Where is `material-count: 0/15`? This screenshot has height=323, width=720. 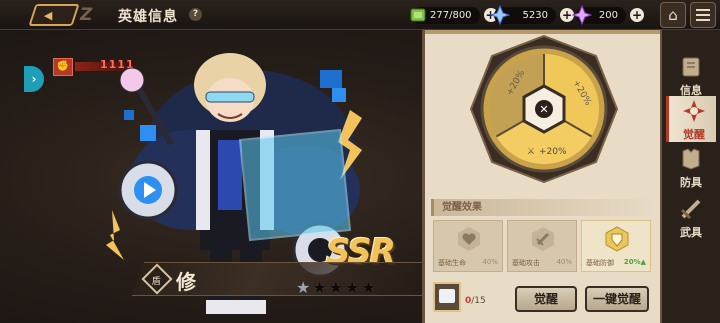 material-count: 0/15 is located at coordinates (475, 301).